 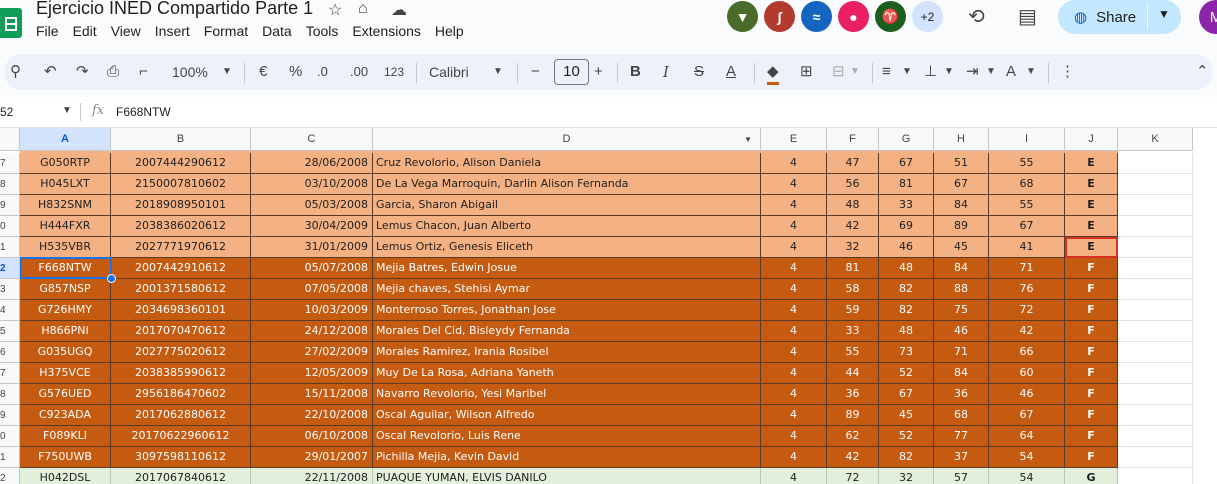 I want to click on cell-b: 2007442910612, so click(x=181, y=268).